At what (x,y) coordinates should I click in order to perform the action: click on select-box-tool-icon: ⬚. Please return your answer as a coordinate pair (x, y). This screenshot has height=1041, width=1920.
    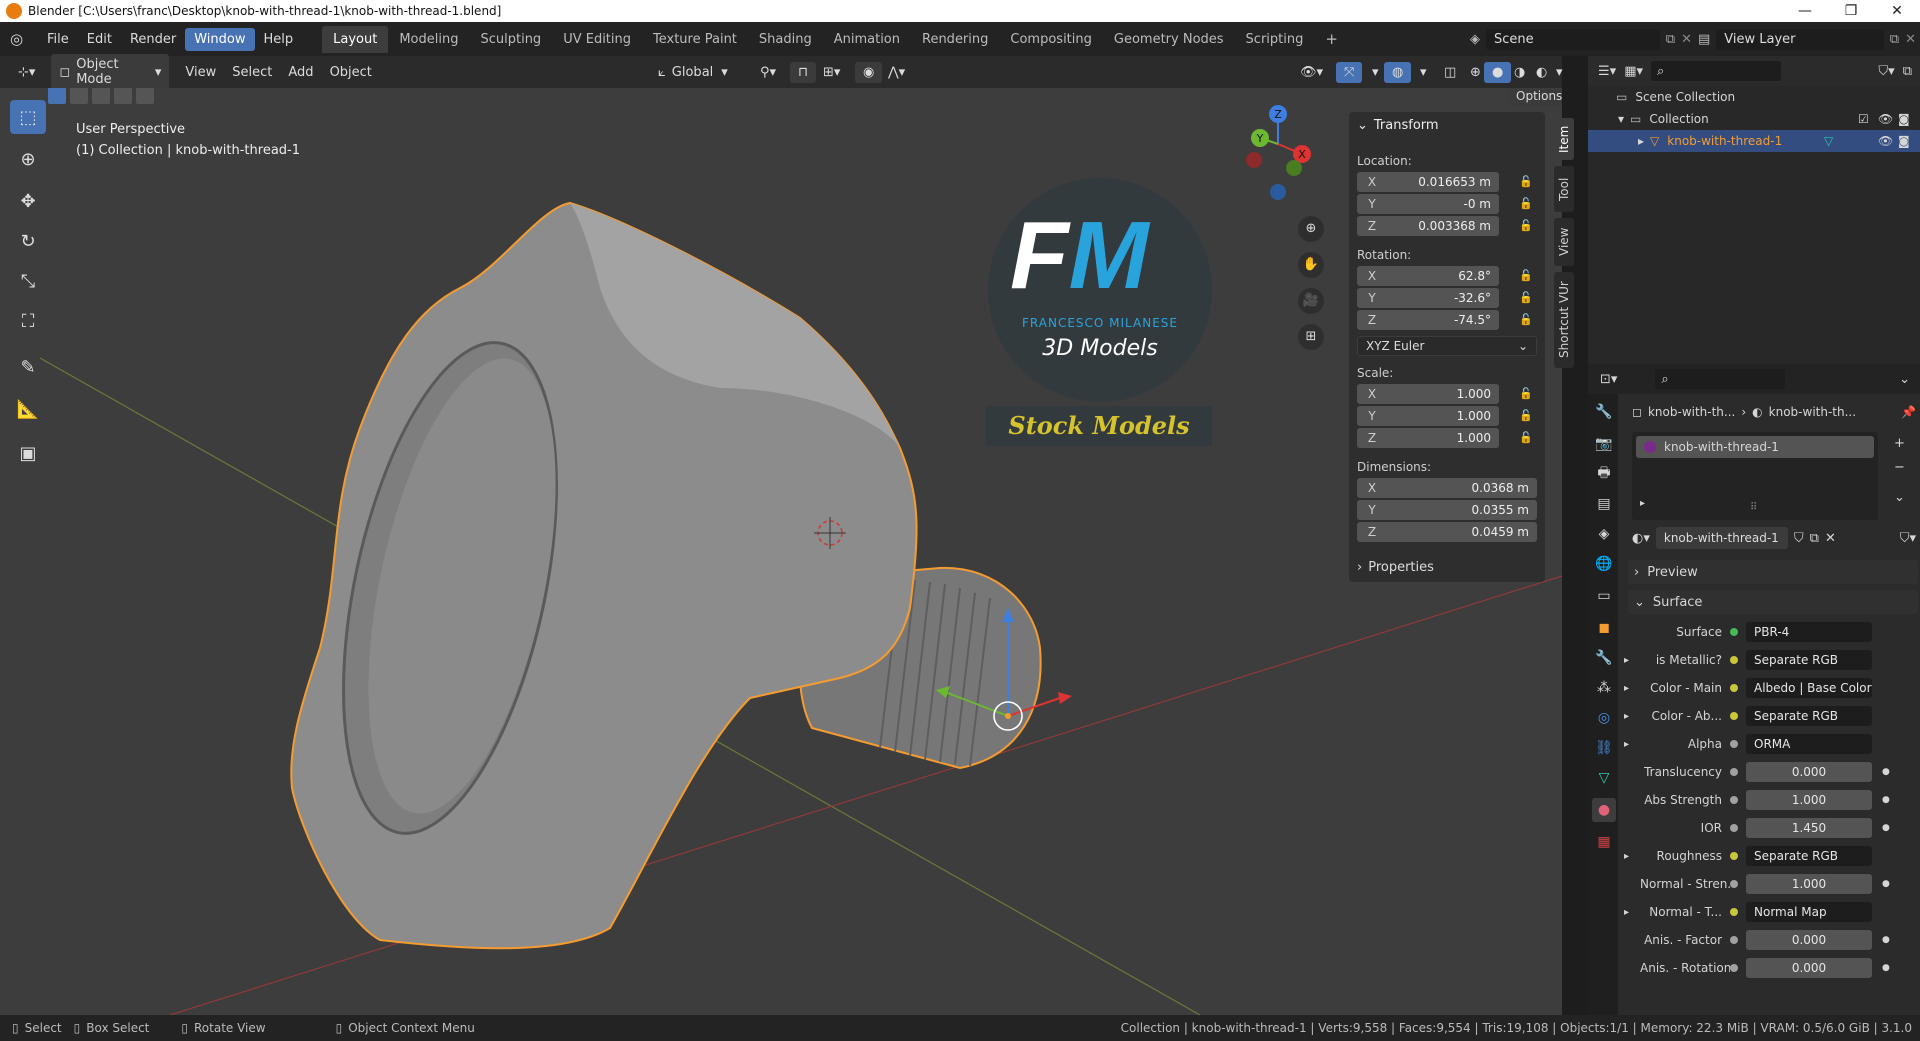
    Looking at the image, I should click on (28, 117).